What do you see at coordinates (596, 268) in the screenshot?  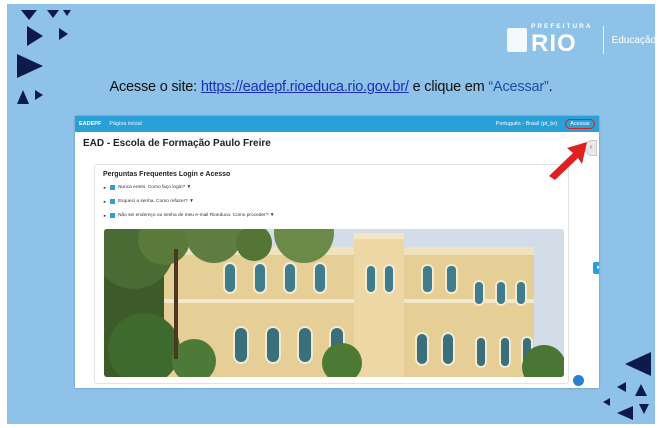 I see `side-panel-icon: ▸` at bounding box center [596, 268].